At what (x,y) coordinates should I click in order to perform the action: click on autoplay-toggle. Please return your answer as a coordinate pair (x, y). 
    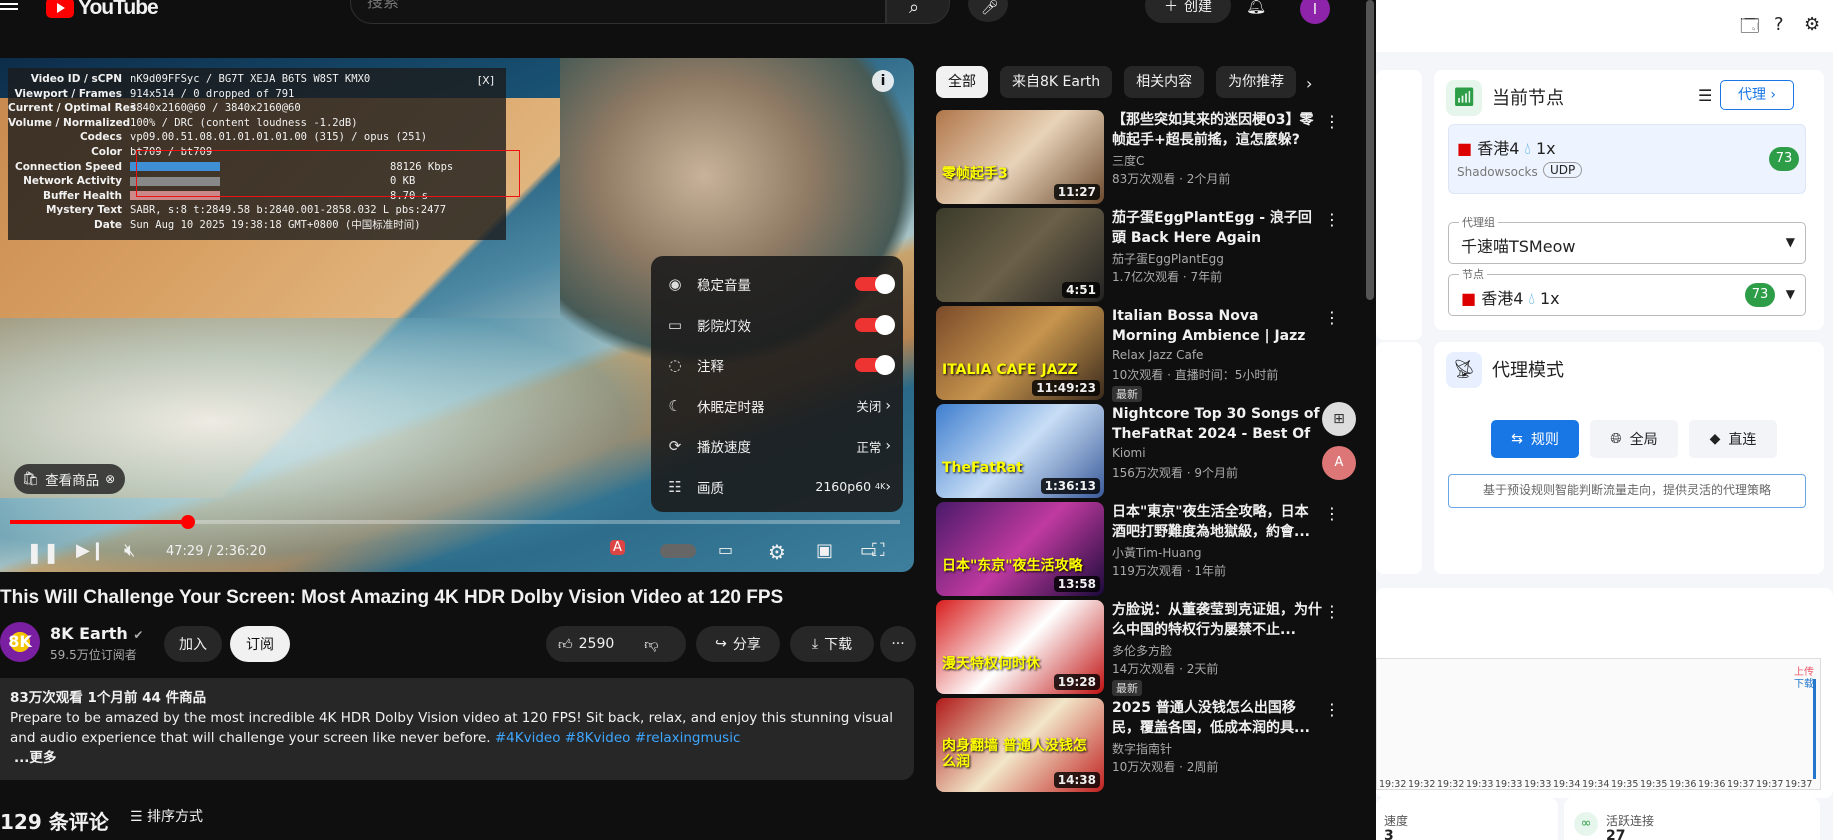
    Looking at the image, I should click on (678, 551).